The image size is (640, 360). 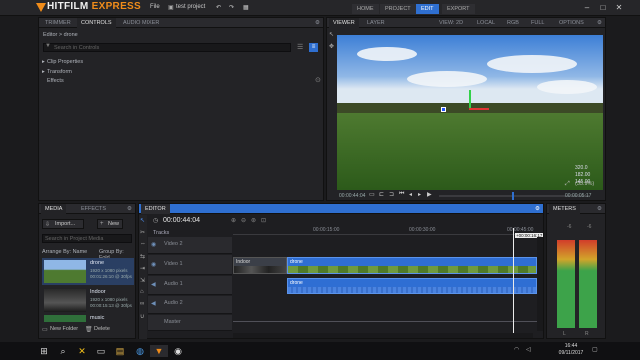 What do you see at coordinates (451, 23) in the screenshot?
I see `view-mode-dropdown: VIEW: 2D` at bounding box center [451, 23].